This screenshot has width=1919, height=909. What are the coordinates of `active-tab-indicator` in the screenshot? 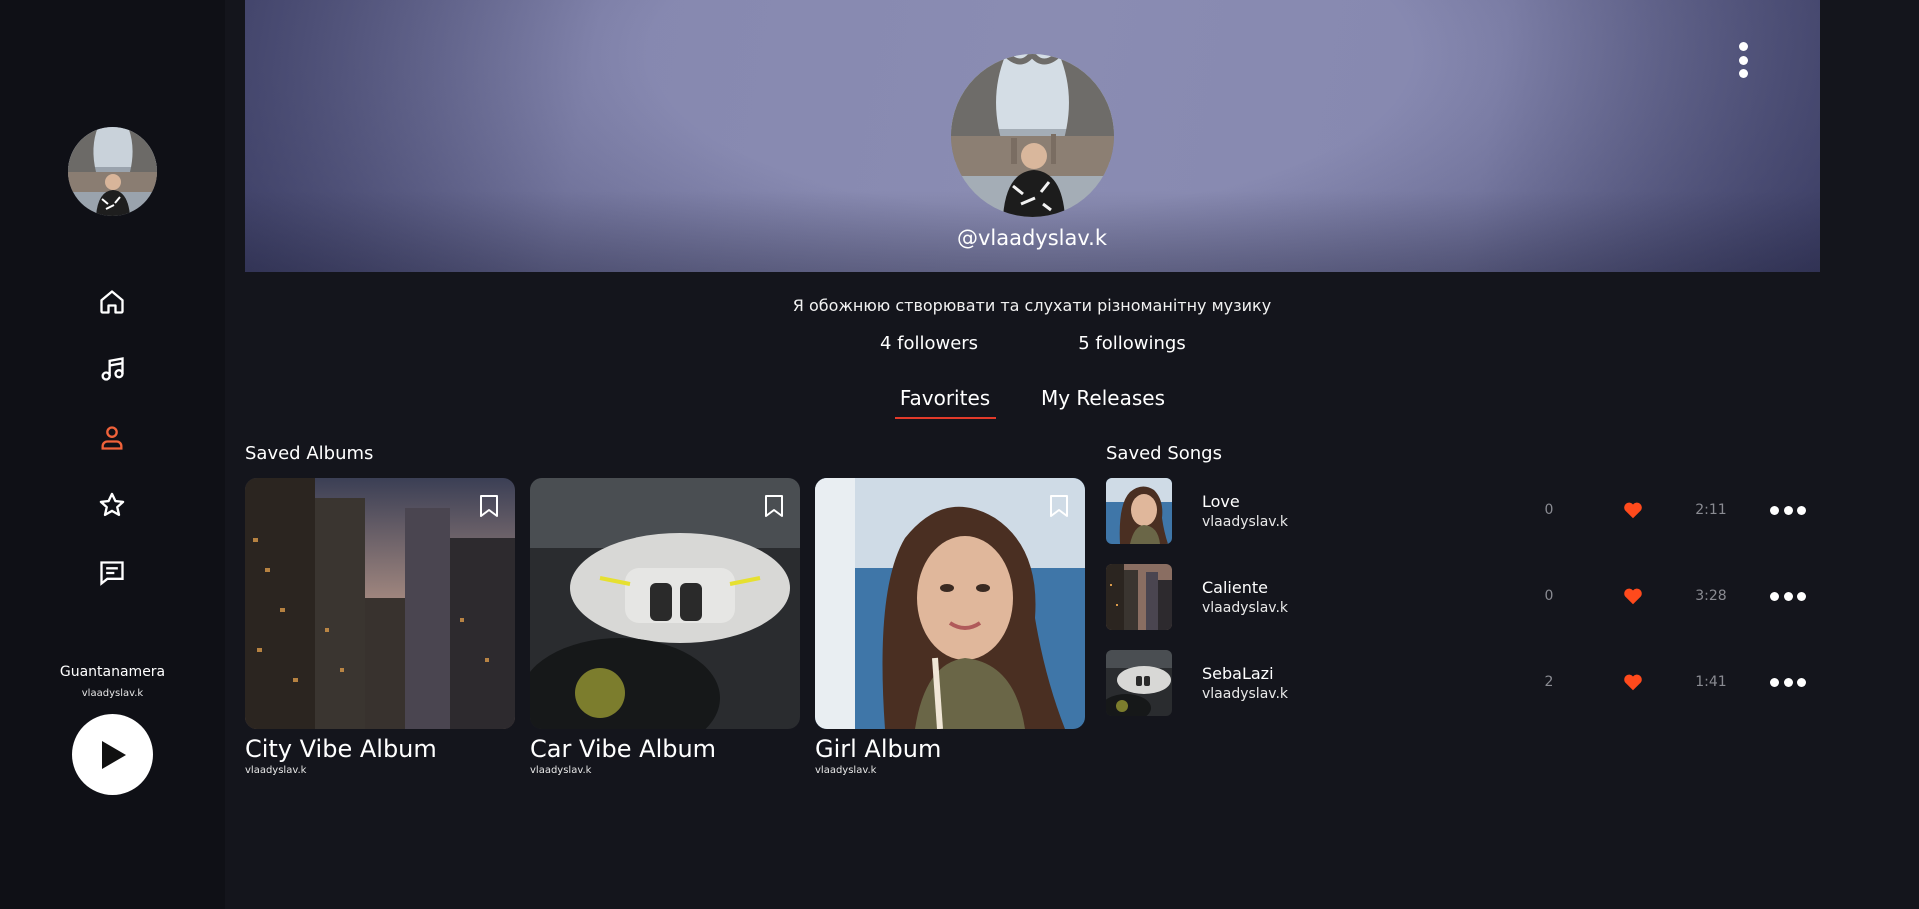 It's located at (945, 418).